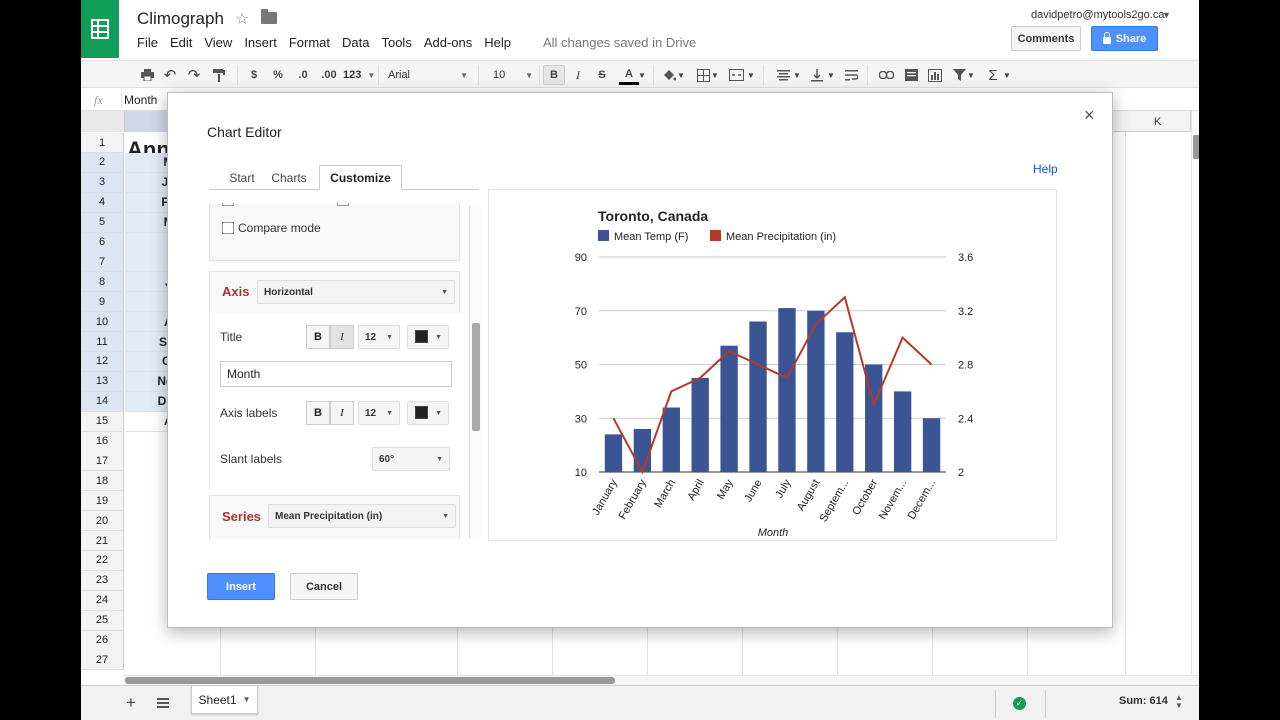 This screenshot has height=720, width=1280. I want to click on menu-add-ons: Add-ons, so click(448, 42).